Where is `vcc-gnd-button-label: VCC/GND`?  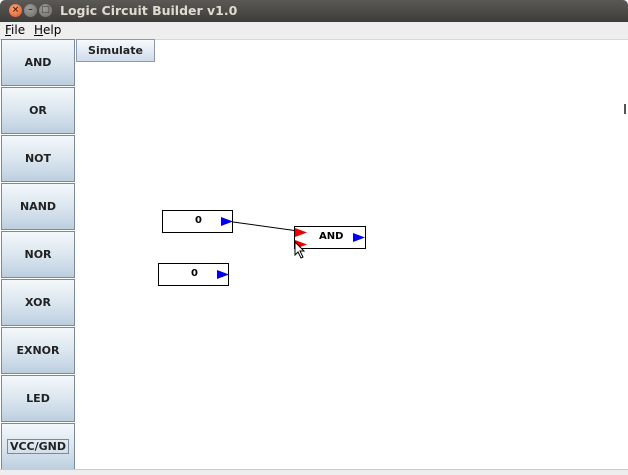
vcc-gnd-button-label: VCC/GND is located at coordinates (38, 446).